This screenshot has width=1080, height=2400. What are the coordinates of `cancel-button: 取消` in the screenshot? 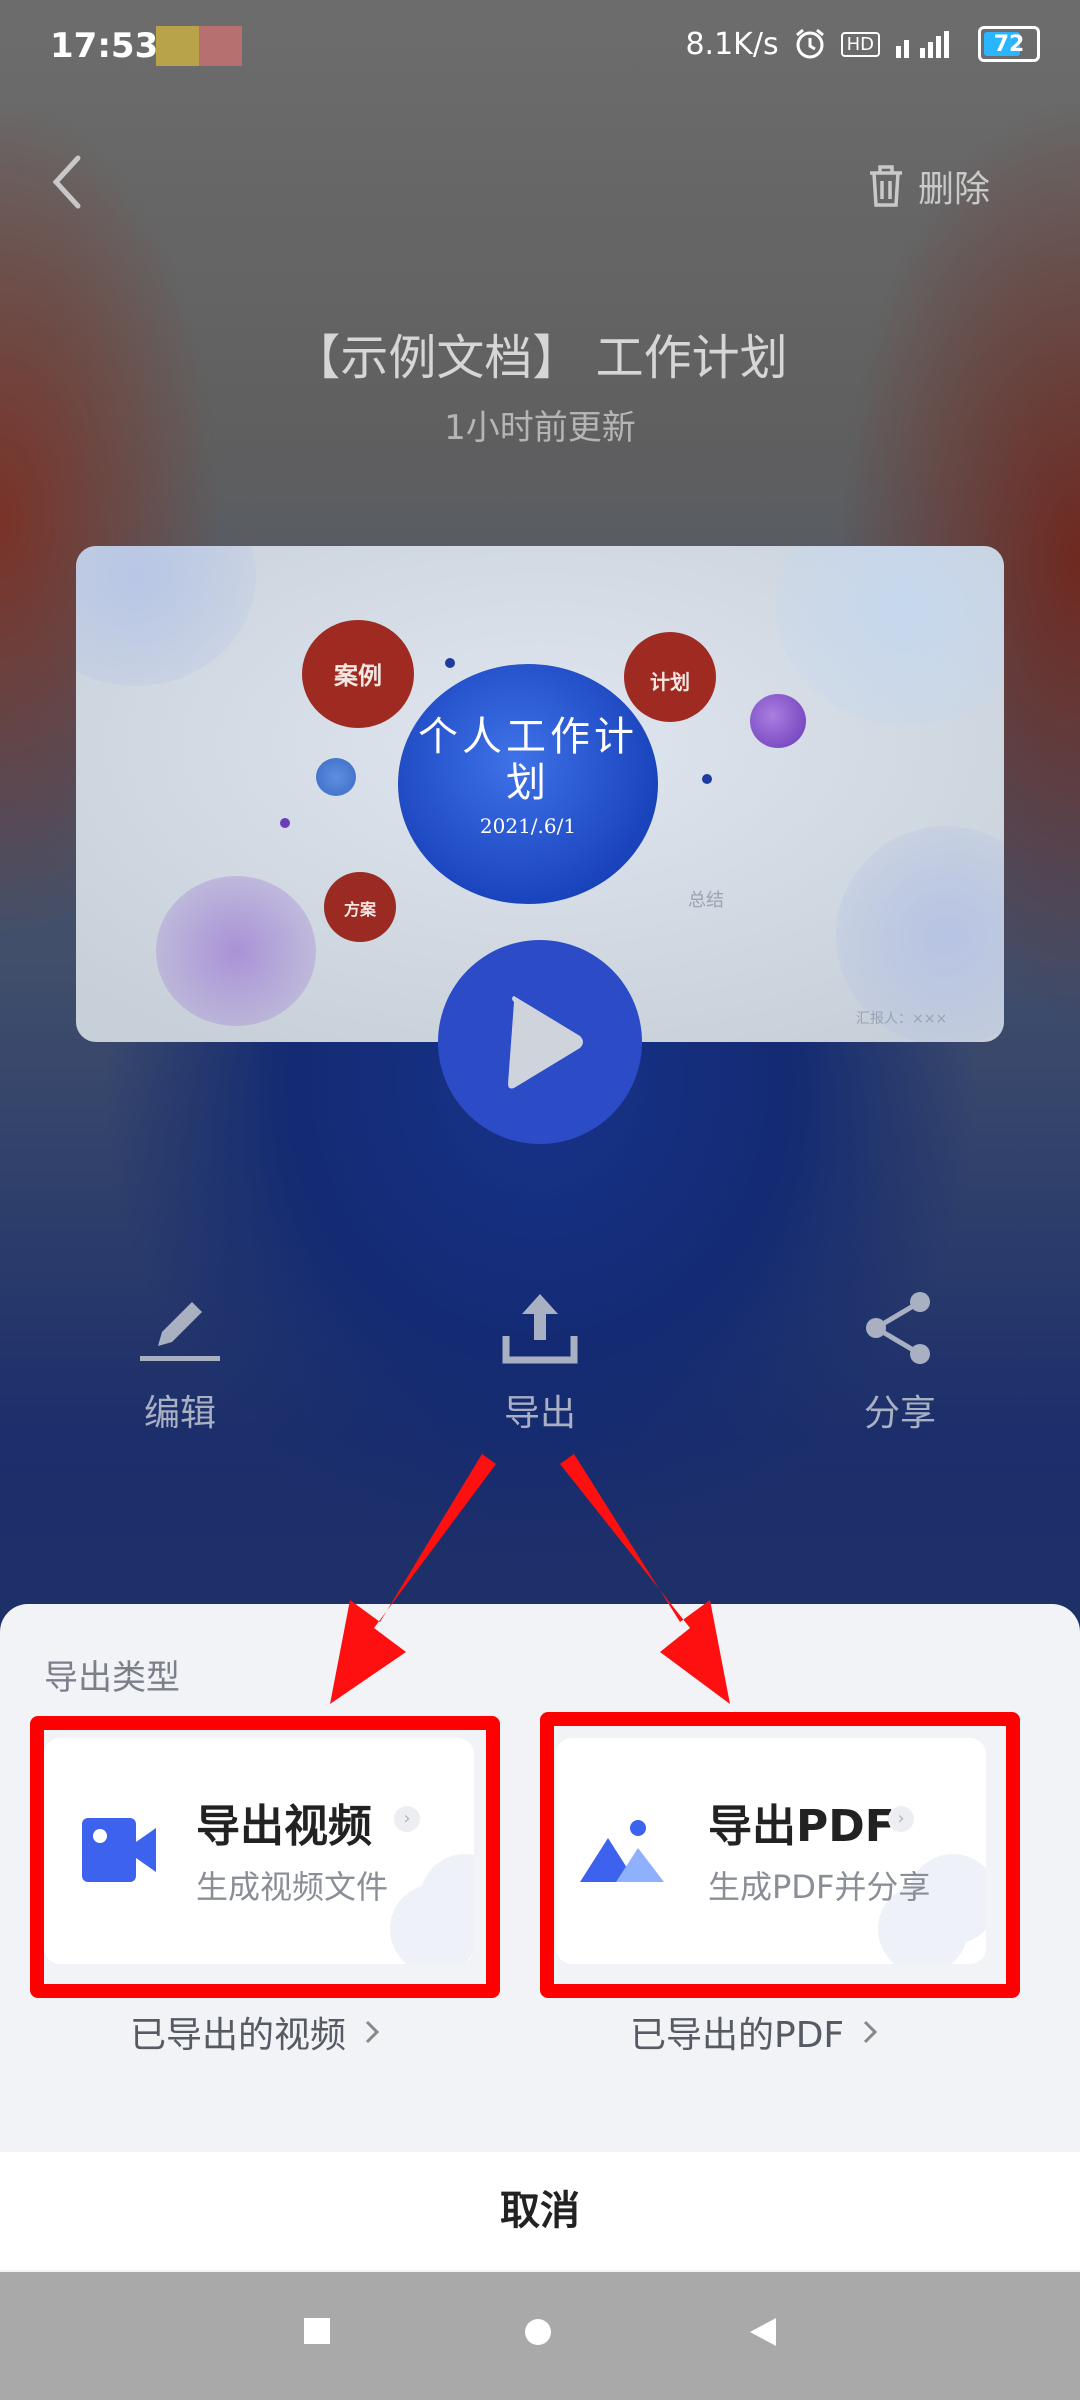 It's located at (540, 2211).